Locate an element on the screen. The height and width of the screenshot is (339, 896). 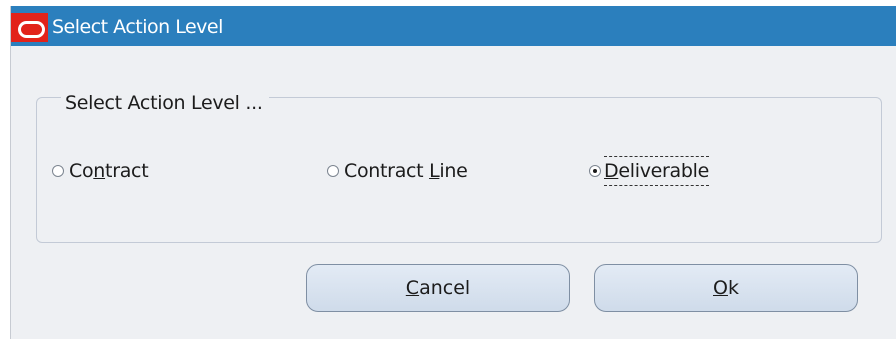
radio-contract-line-label: Contract Line is located at coordinates (406, 171).